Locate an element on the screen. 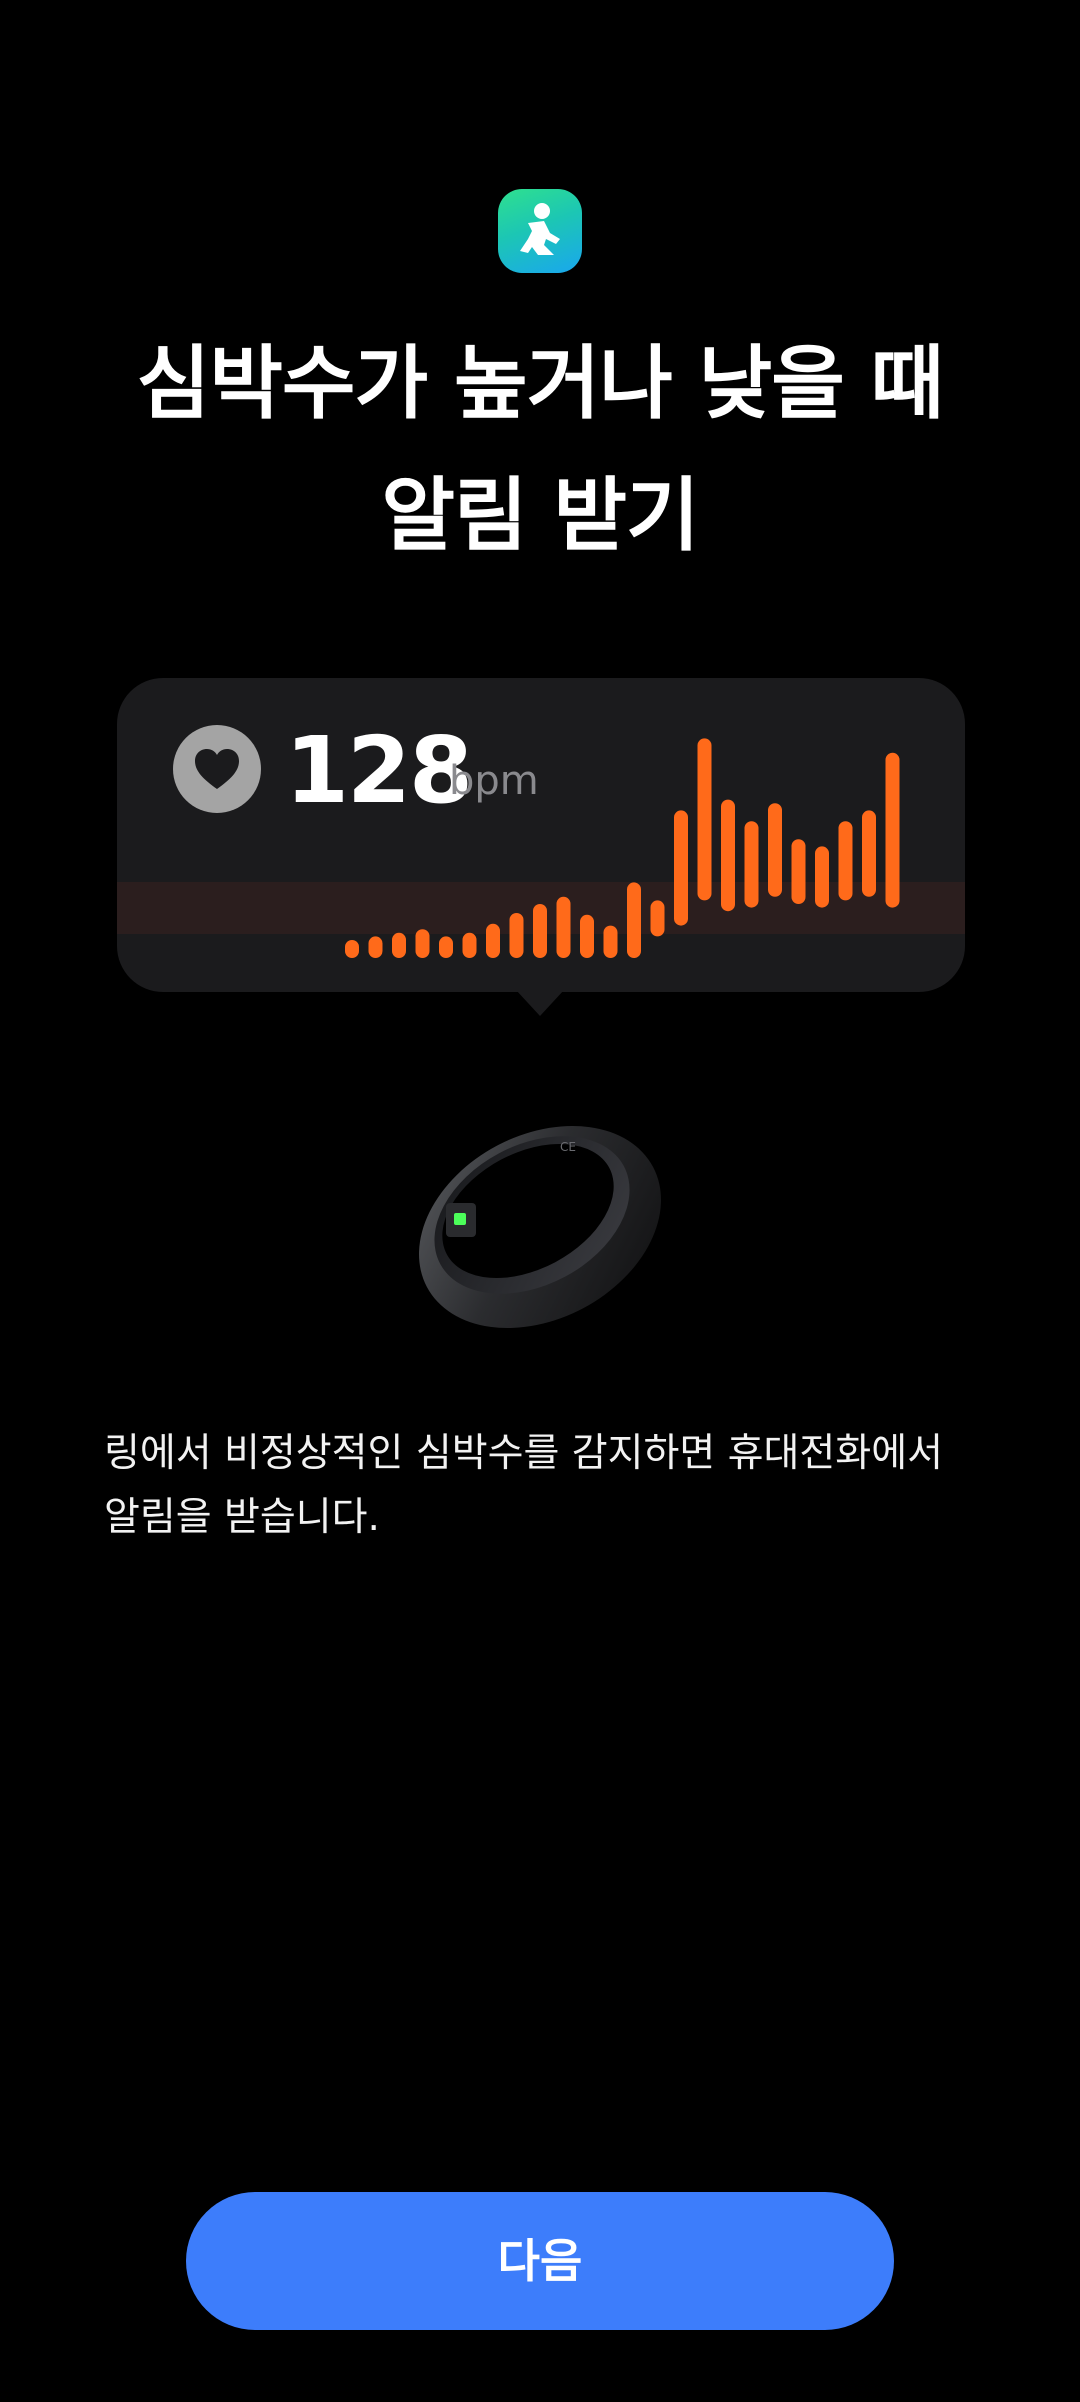  heart-rate-bars is located at coordinates (622, 848).